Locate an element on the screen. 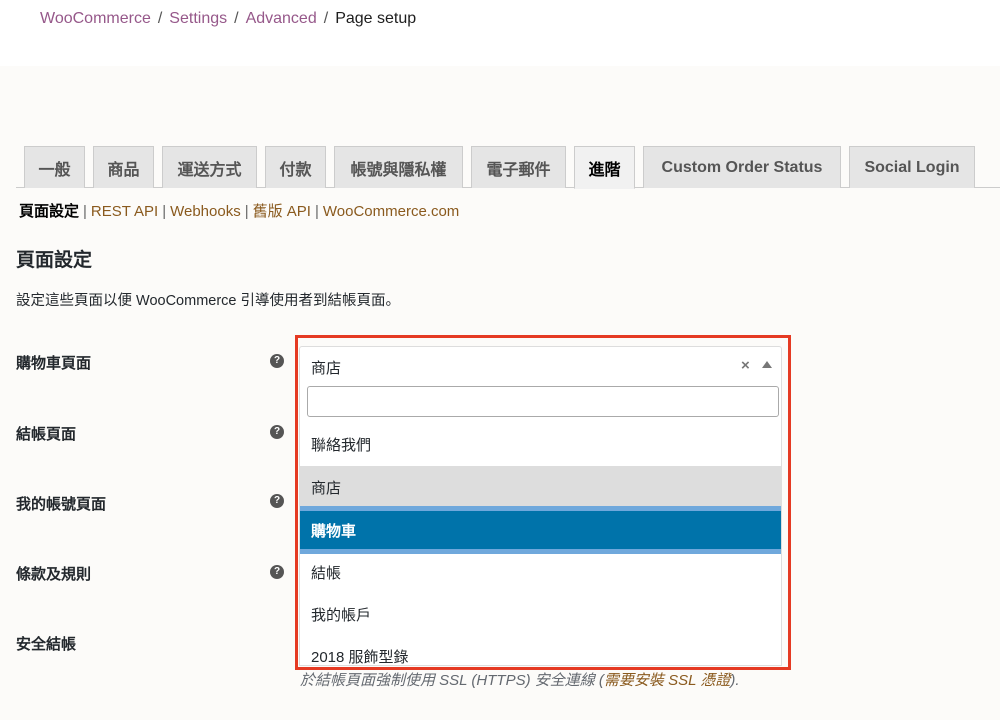 The image size is (1000, 720). subnav-webhooks: Webhooks is located at coordinates (205, 211).